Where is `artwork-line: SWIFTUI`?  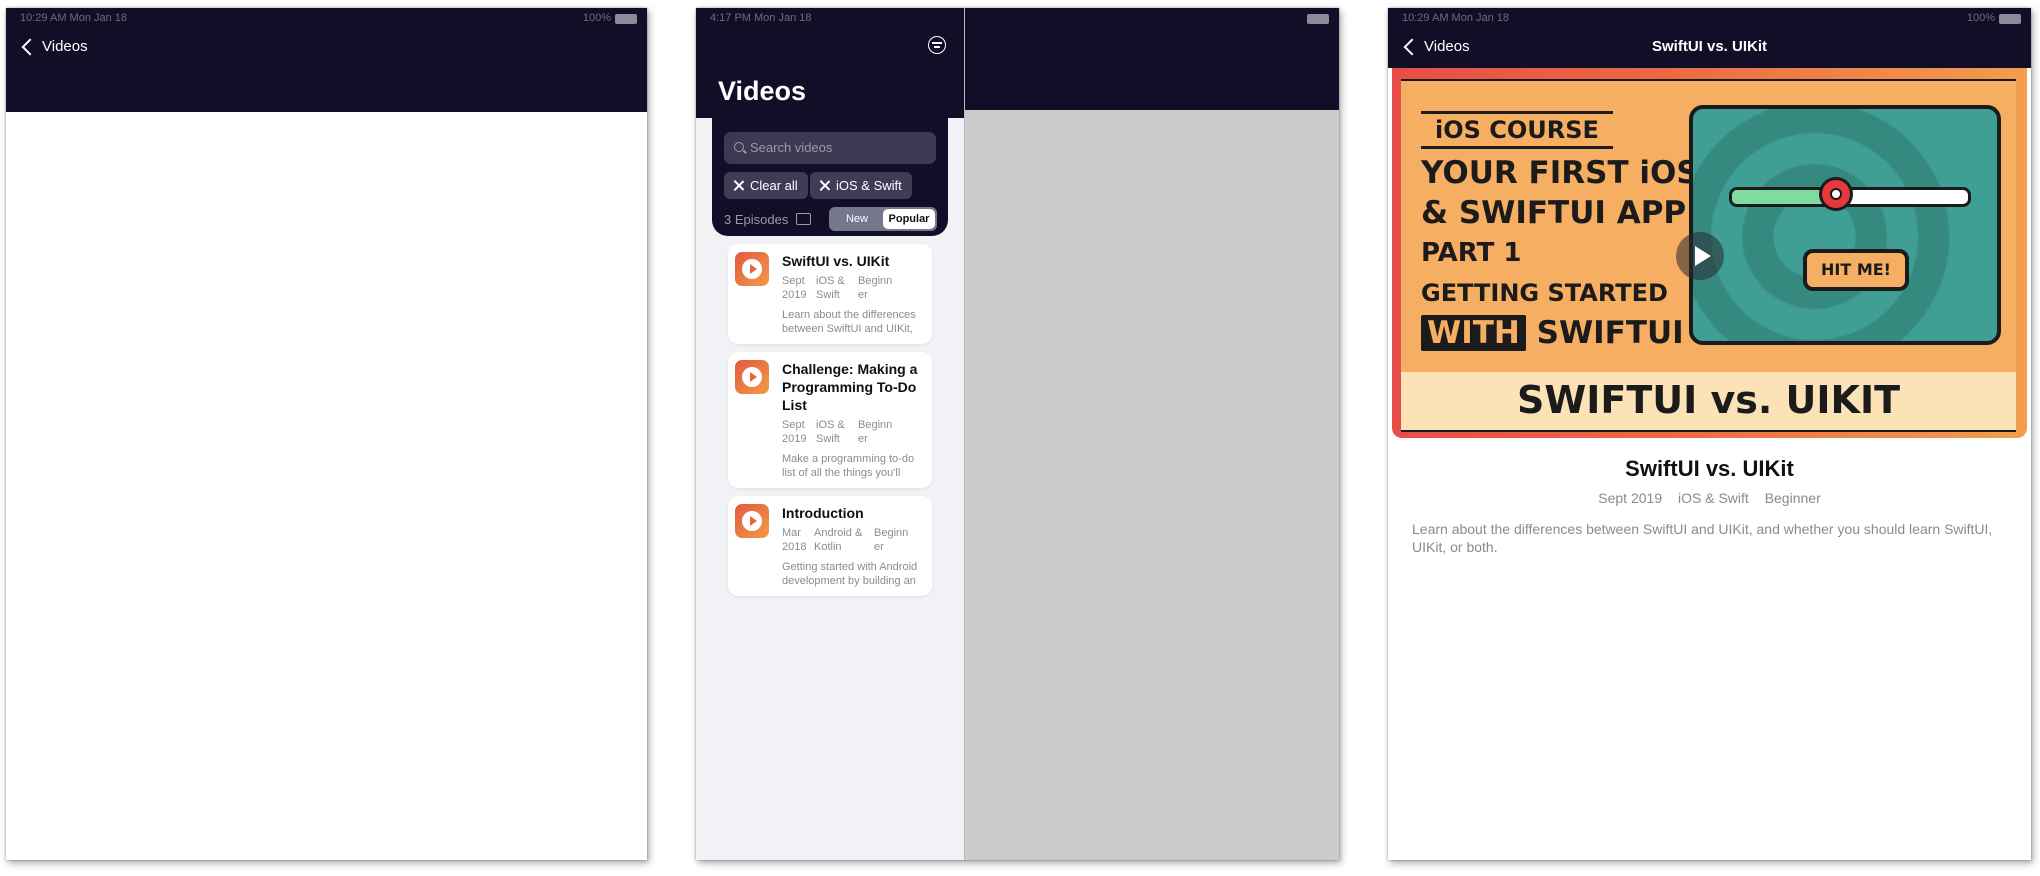
artwork-line: SWIFTUI is located at coordinates (1610, 333).